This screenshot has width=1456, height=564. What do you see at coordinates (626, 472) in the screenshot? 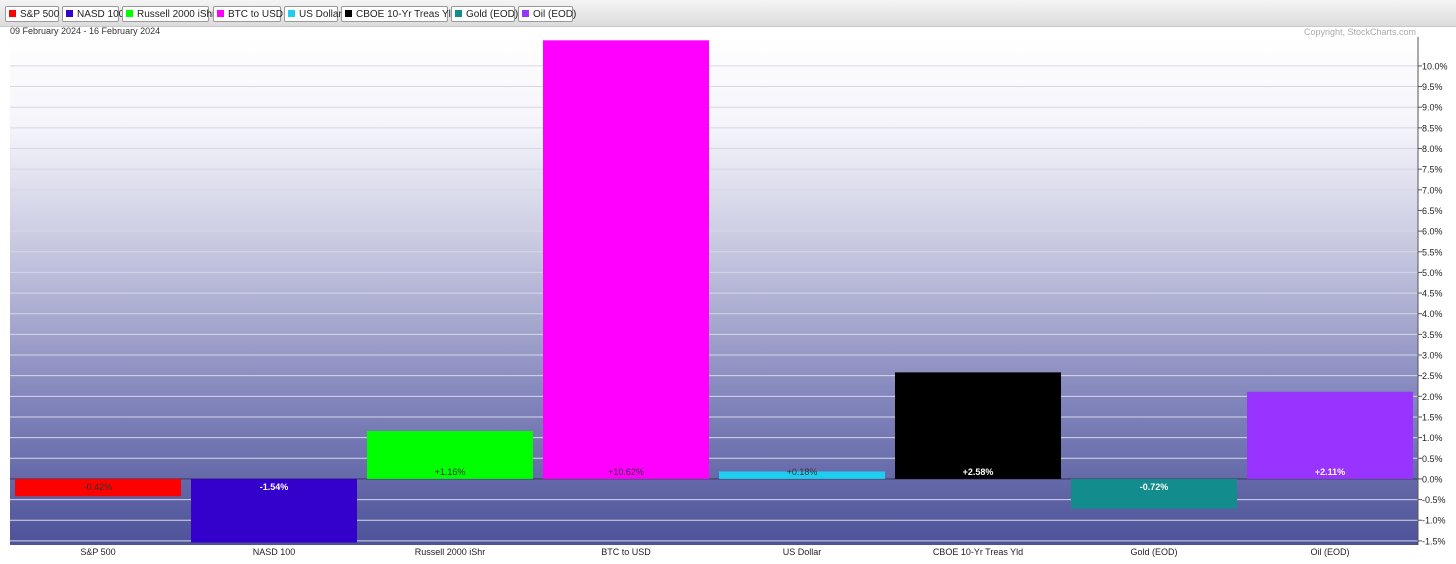
I see `data-label: +10.62%` at bounding box center [626, 472].